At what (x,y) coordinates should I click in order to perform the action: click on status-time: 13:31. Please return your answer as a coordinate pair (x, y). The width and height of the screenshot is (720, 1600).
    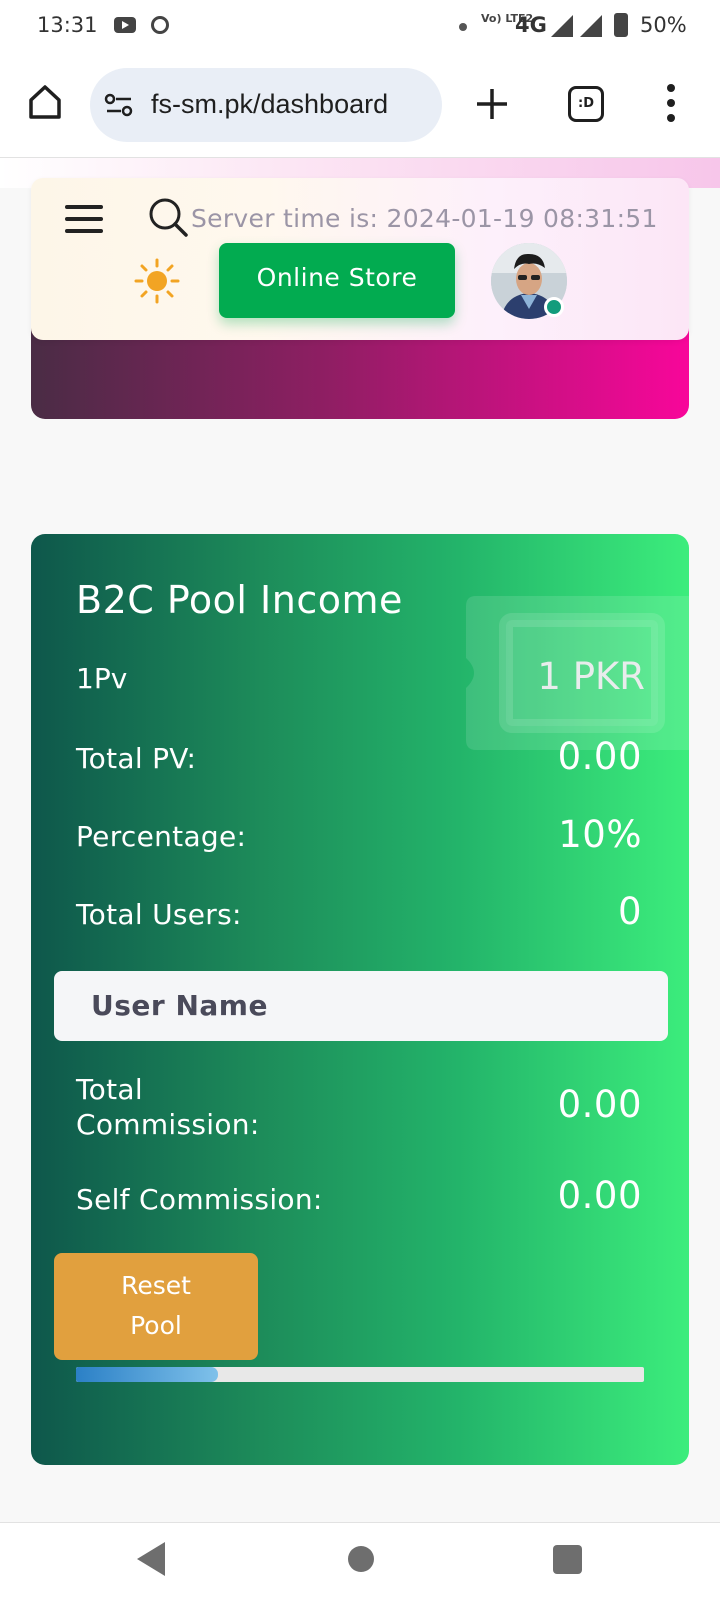
    Looking at the image, I should click on (67, 25).